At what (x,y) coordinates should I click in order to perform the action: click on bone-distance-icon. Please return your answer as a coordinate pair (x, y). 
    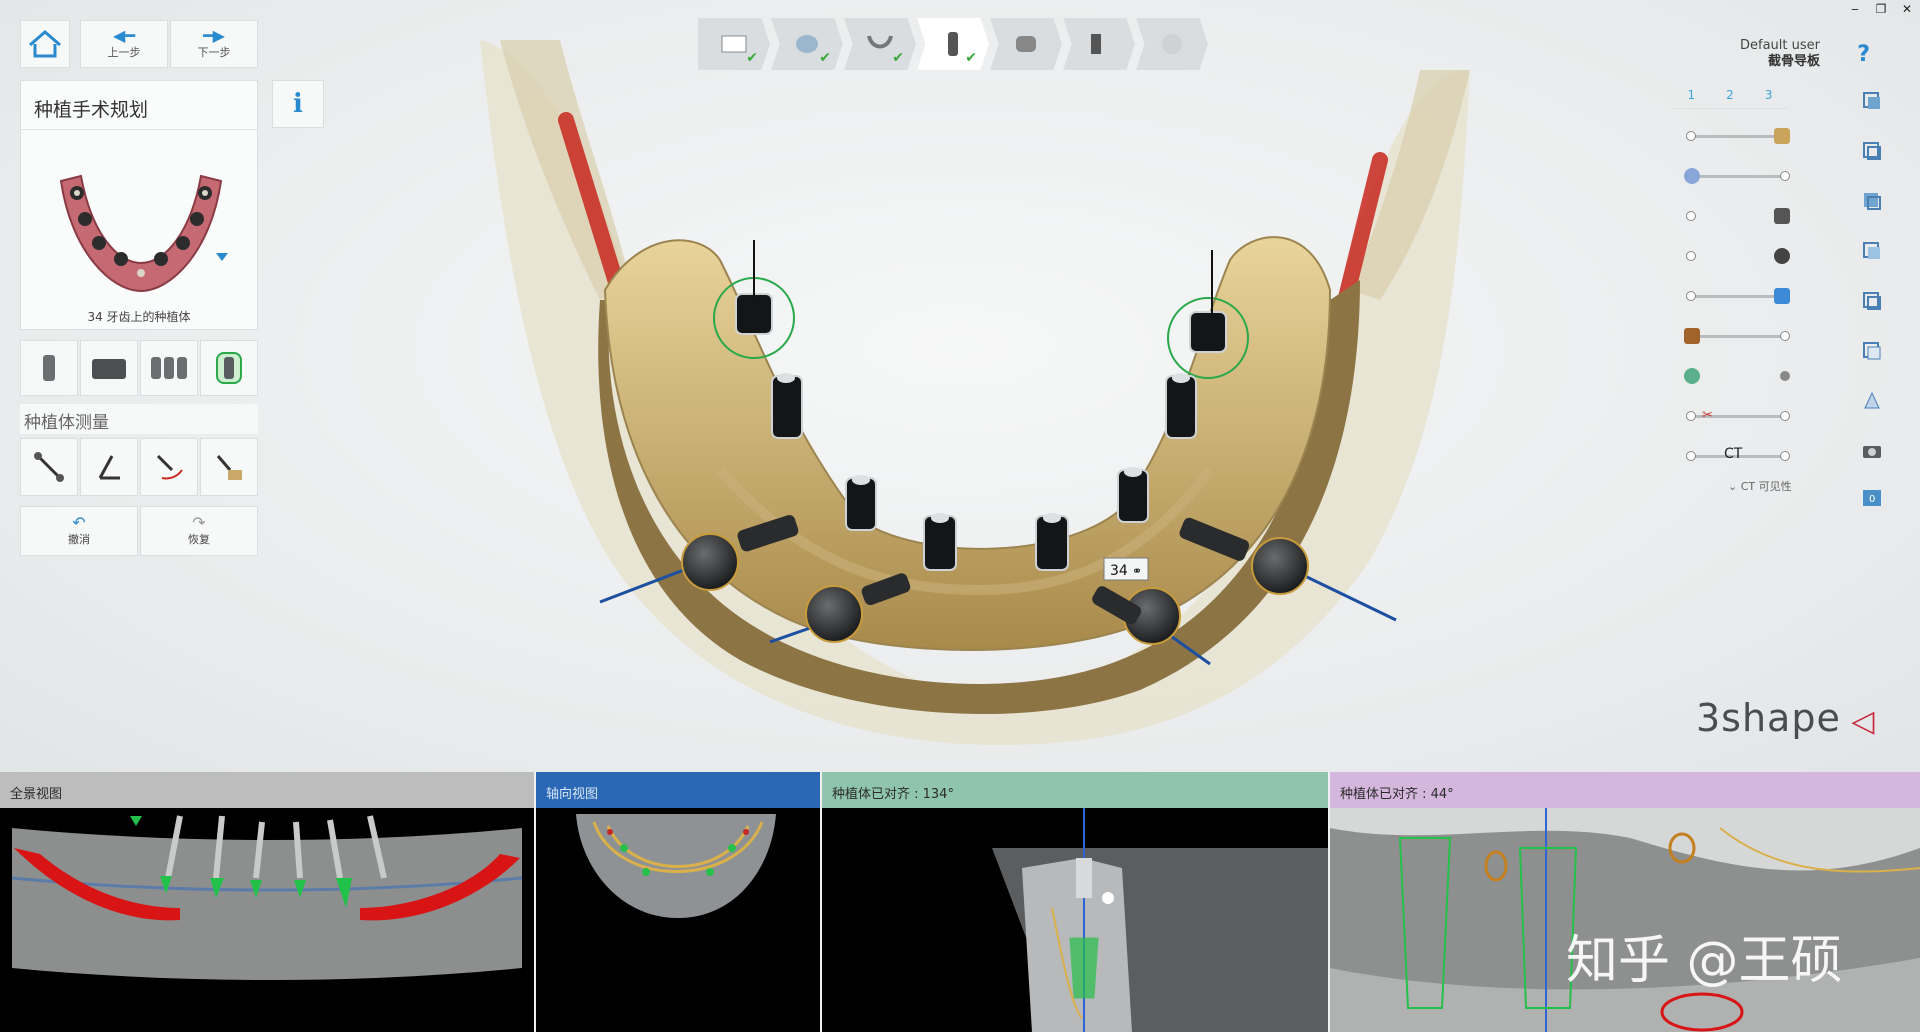
    Looking at the image, I should click on (229, 467).